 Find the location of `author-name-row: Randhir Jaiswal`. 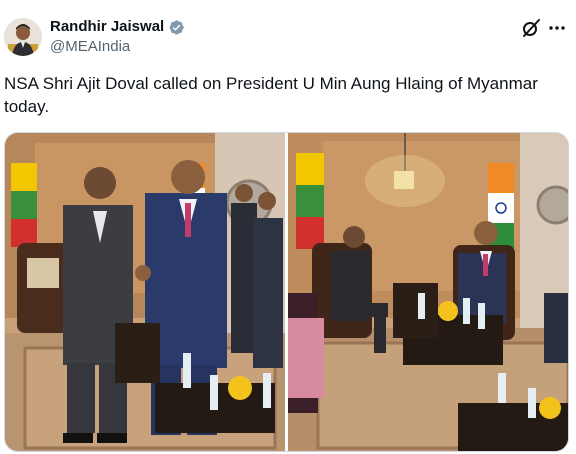

author-name-row: Randhir Jaiswal is located at coordinates (117, 27).